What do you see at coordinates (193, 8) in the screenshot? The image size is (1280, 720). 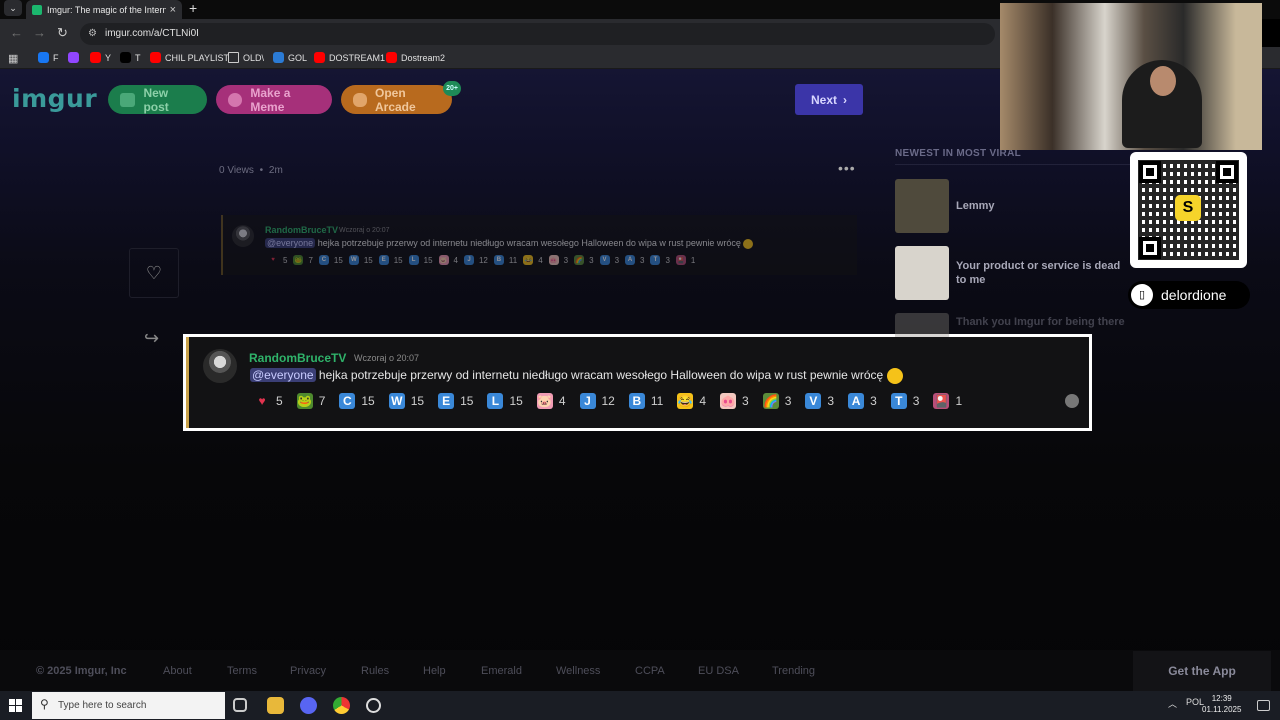 I see `new-tab-icon: +` at bounding box center [193, 8].